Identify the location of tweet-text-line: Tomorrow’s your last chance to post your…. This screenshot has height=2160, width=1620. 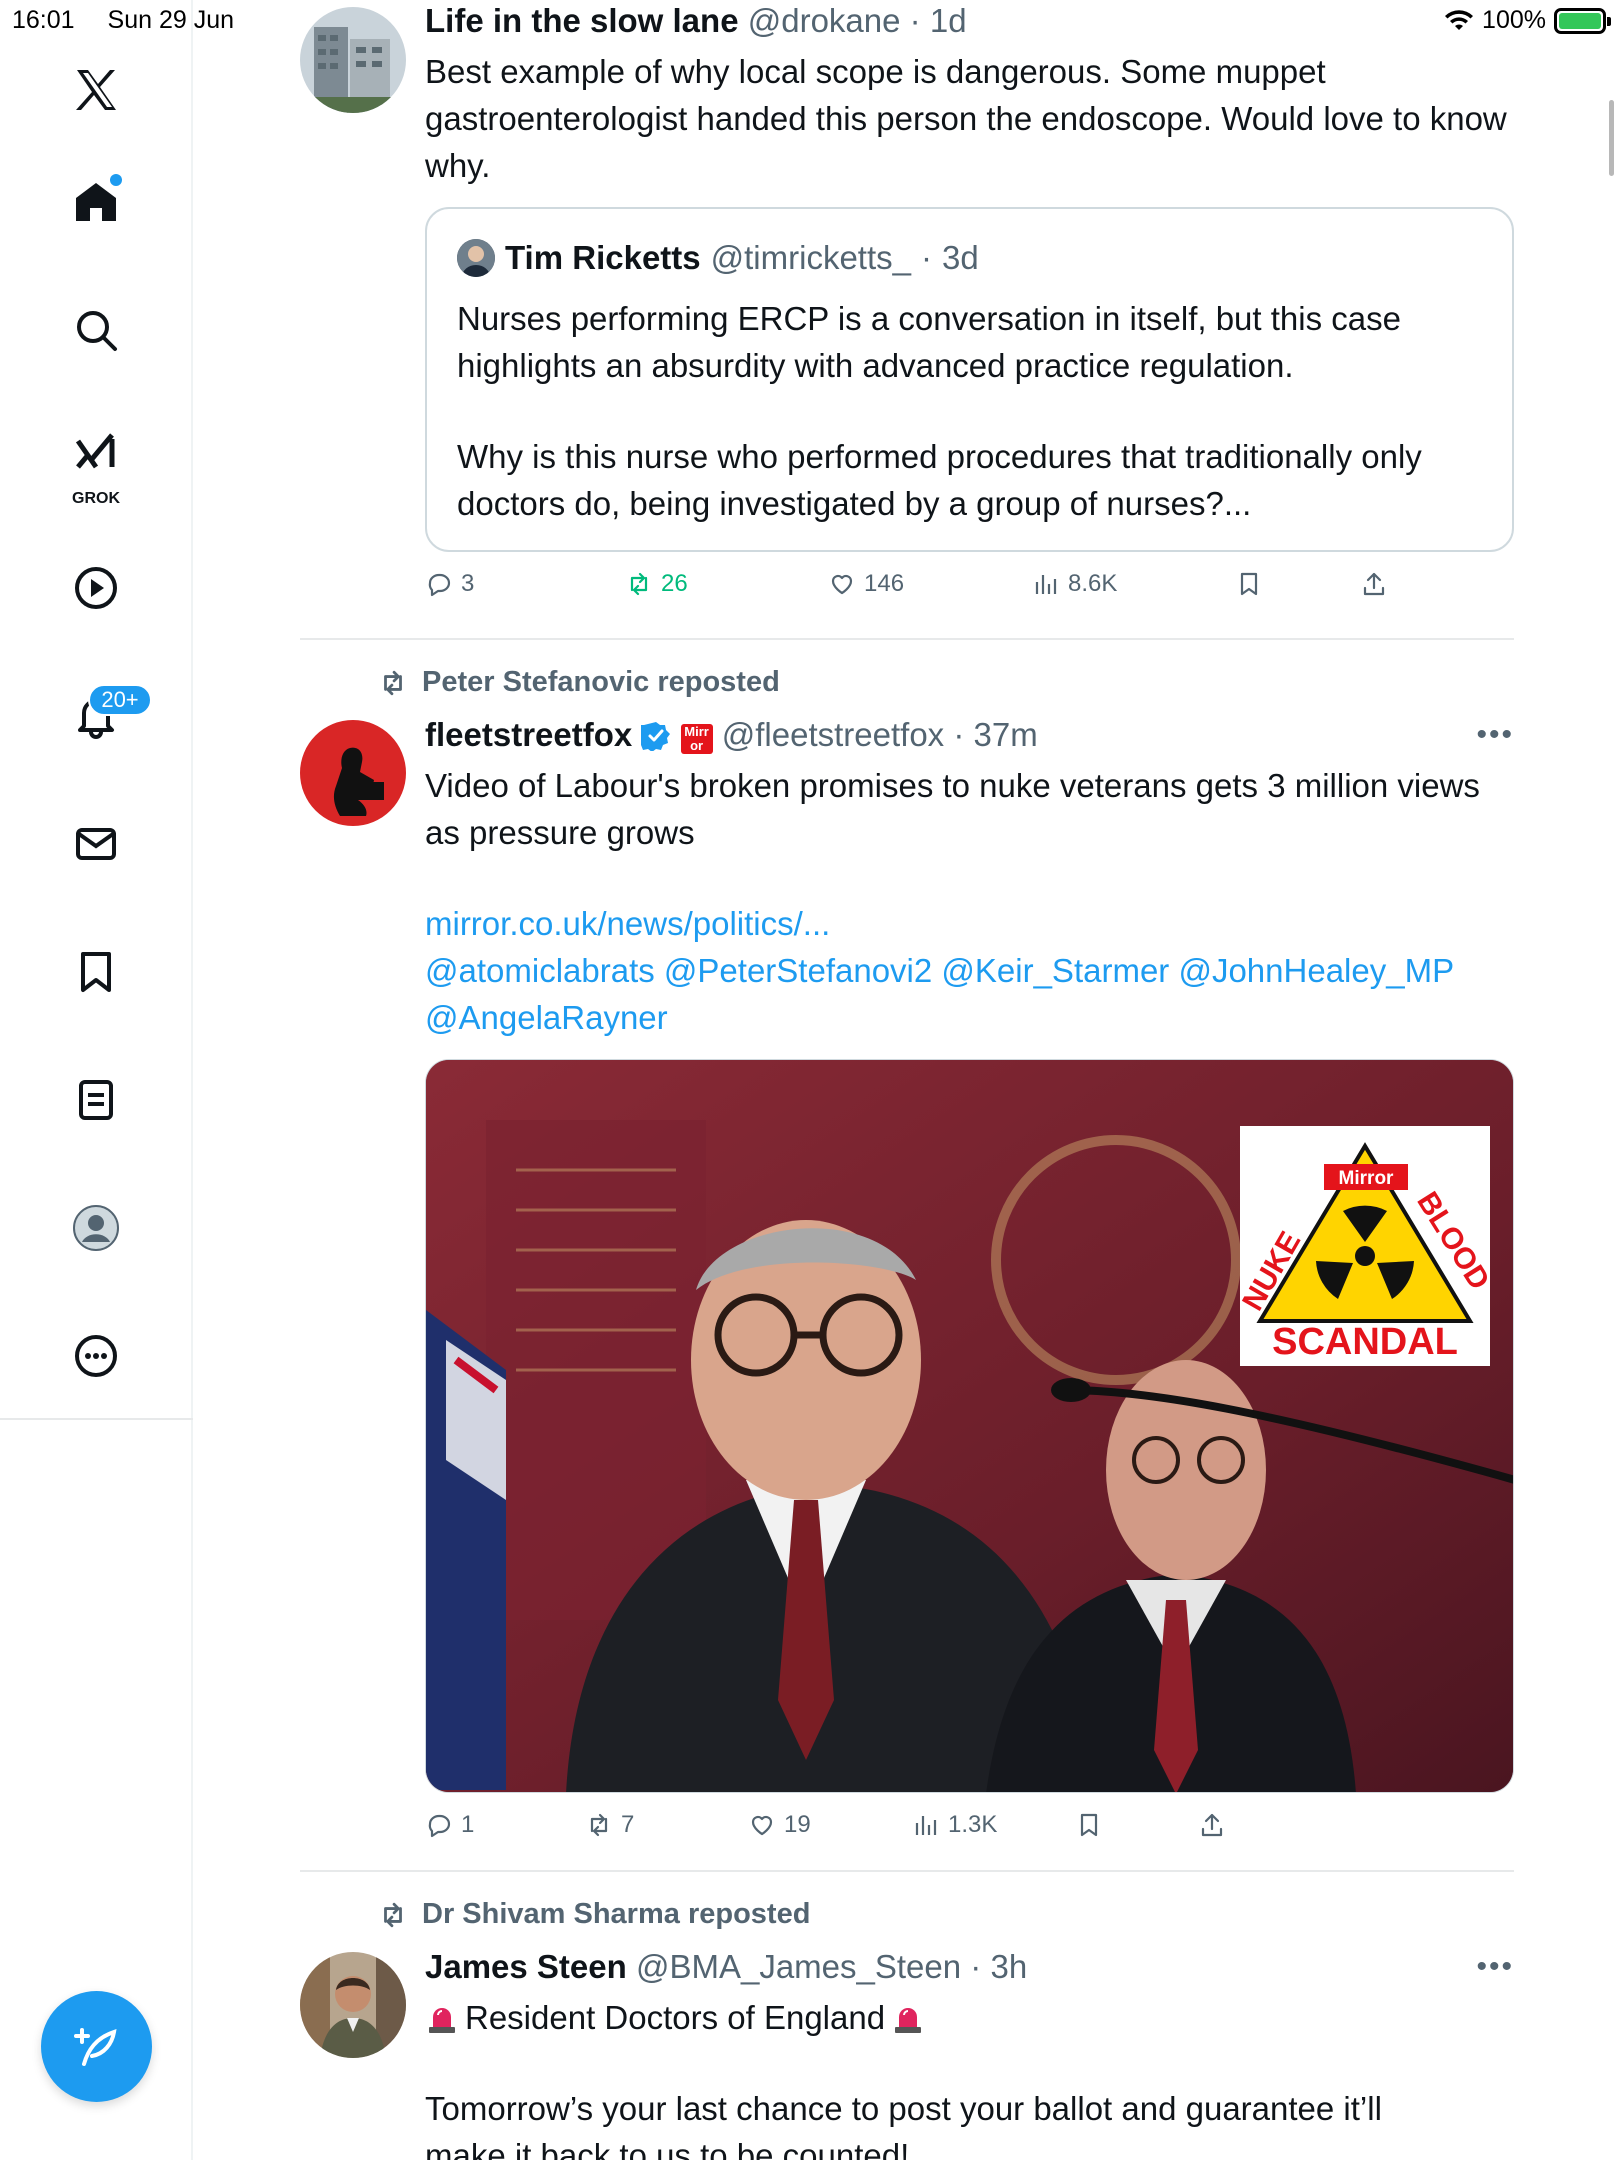
(903, 2108).